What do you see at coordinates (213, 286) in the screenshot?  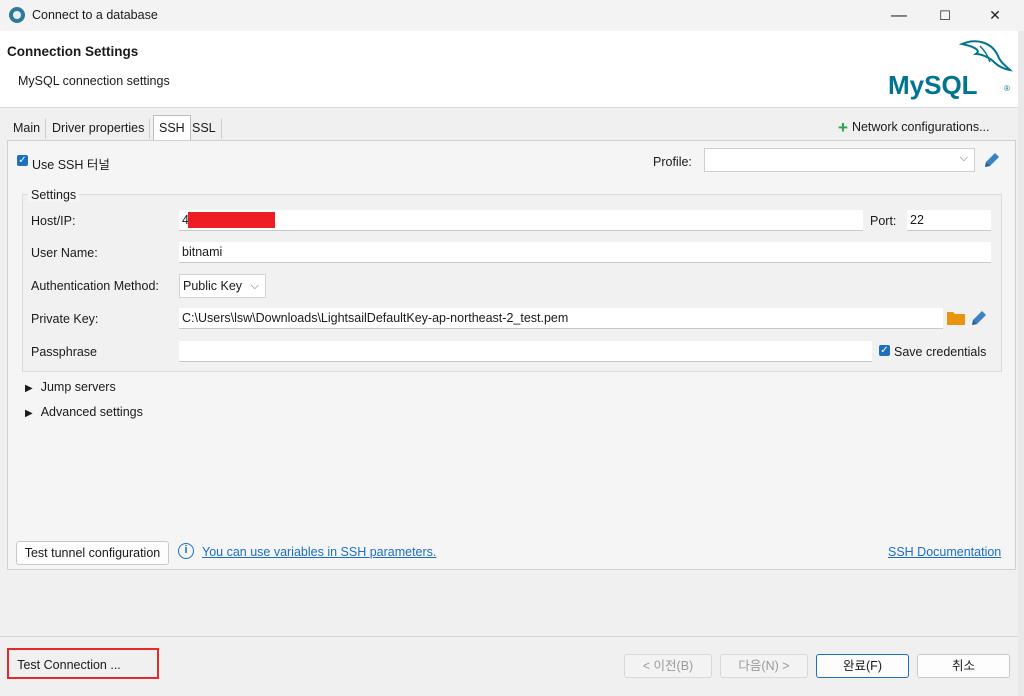 I see `auth-method-value: Public Key` at bounding box center [213, 286].